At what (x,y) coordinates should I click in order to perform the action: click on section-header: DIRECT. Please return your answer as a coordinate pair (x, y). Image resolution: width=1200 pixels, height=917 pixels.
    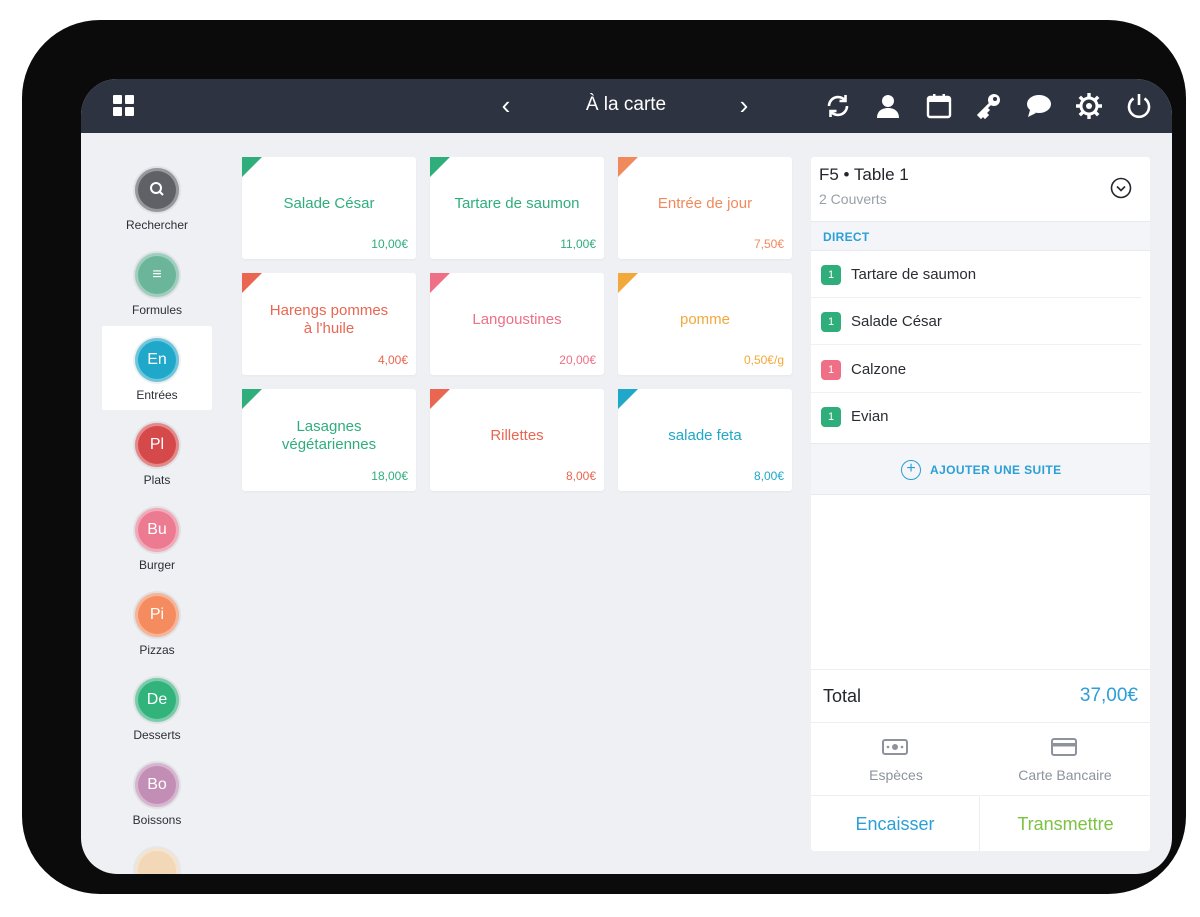
    Looking at the image, I should click on (980, 236).